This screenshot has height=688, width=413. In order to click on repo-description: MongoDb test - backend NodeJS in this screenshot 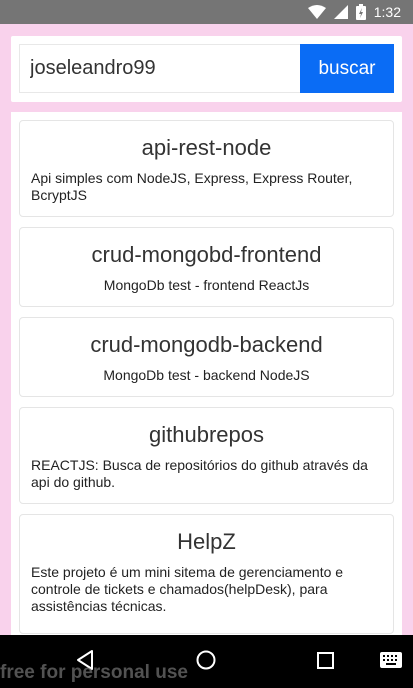, I will do `click(206, 375)`.